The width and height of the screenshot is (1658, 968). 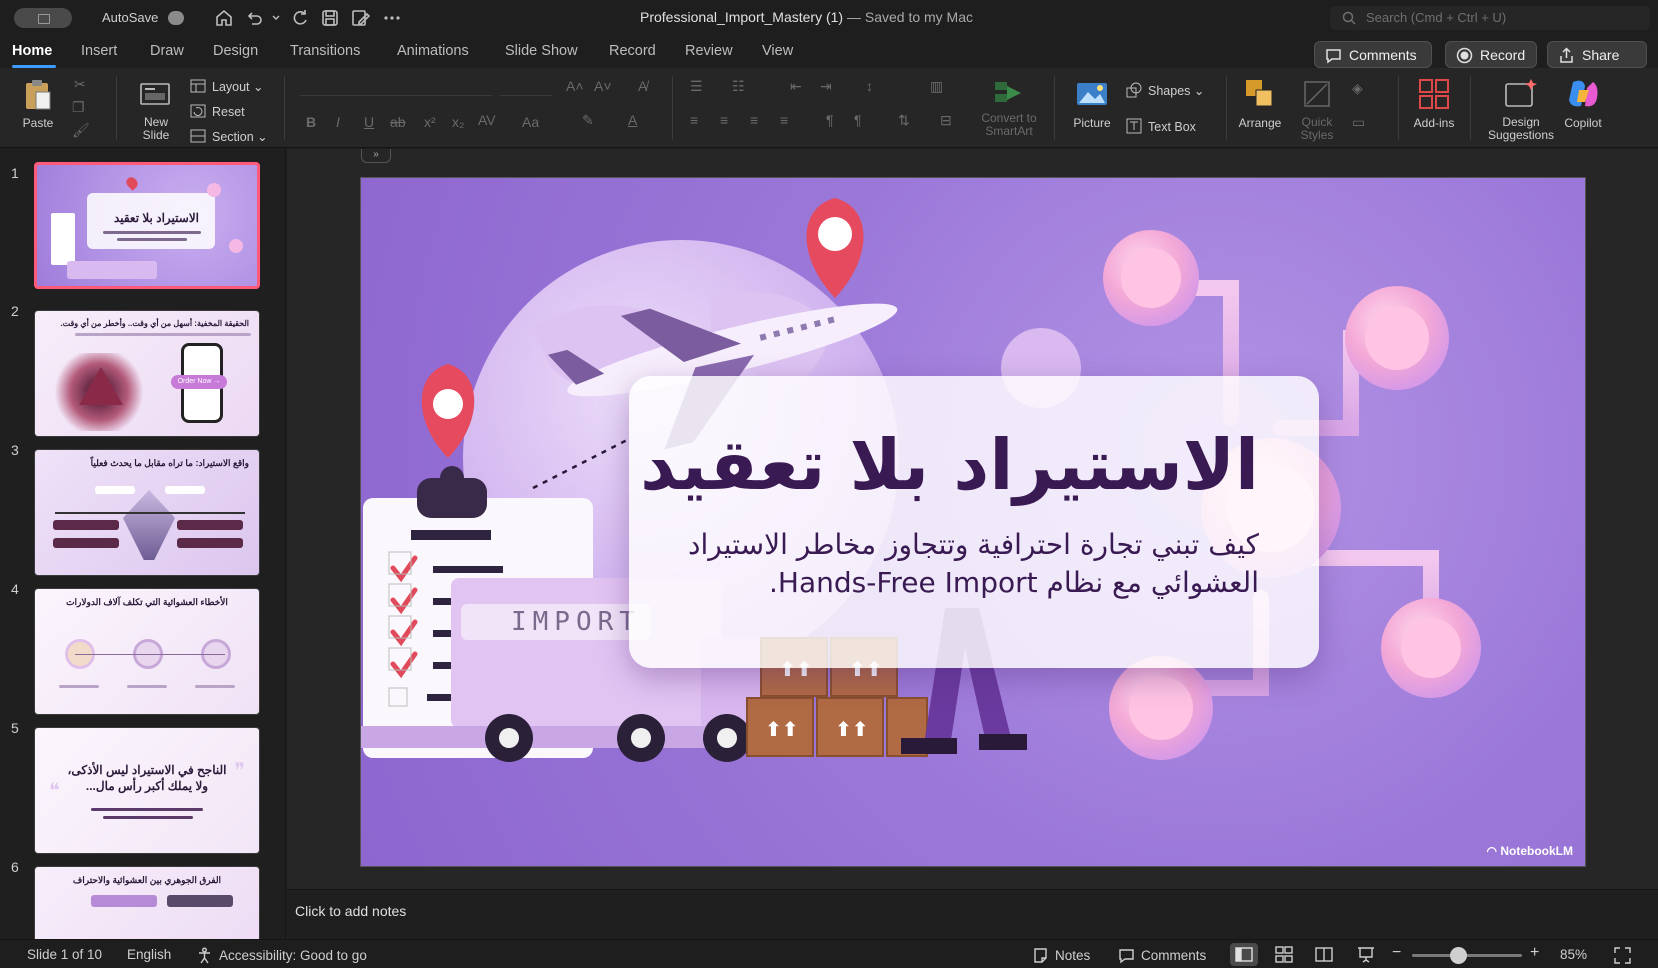 What do you see at coordinates (575, 86) in the screenshot?
I see `increase-font-icon: A˄` at bounding box center [575, 86].